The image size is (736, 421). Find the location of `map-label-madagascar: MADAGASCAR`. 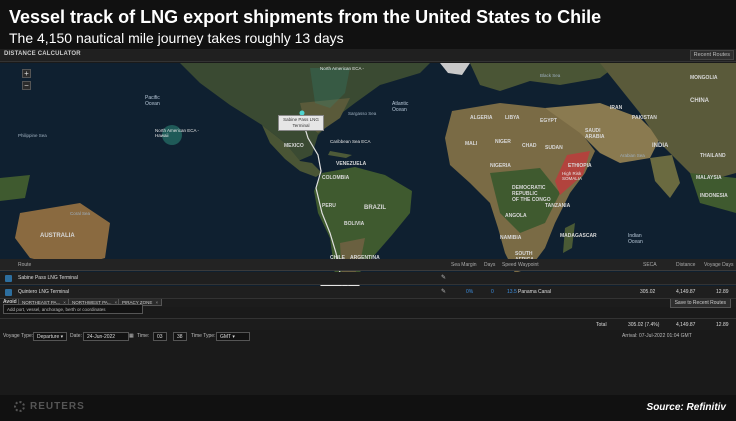

map-label-madagascar: MADAGASCAR is located at coordinates (578, 236).